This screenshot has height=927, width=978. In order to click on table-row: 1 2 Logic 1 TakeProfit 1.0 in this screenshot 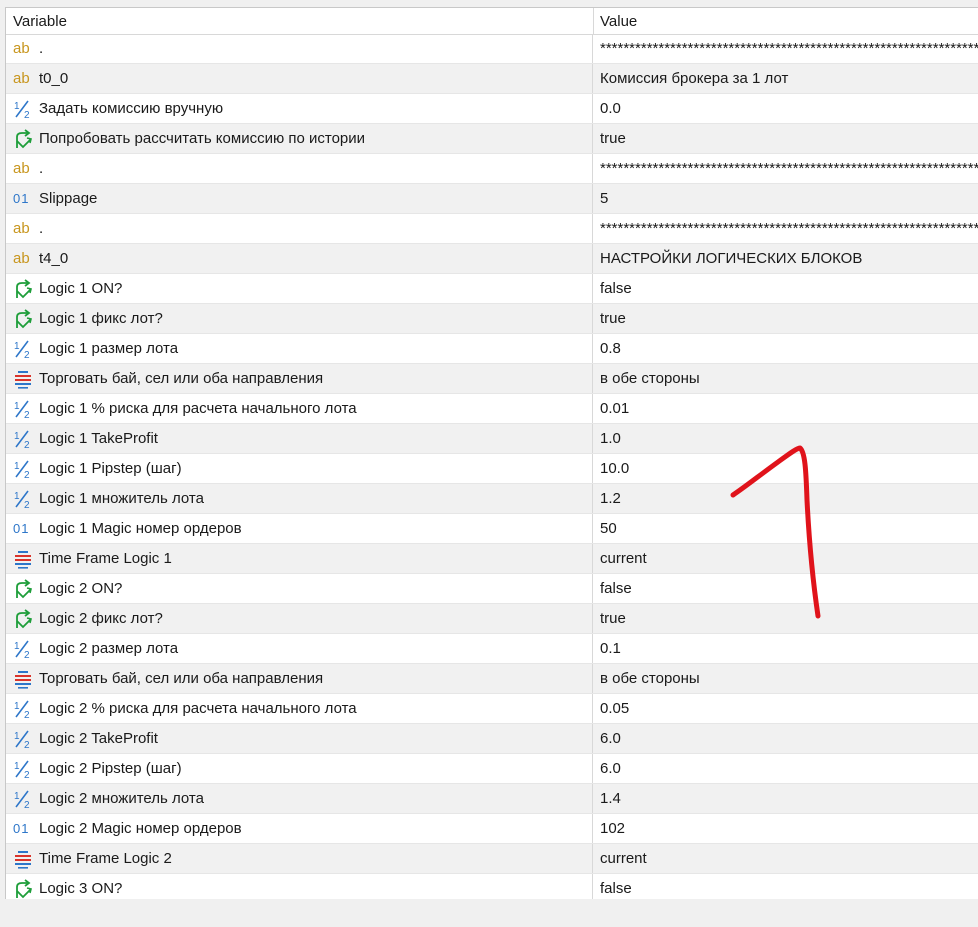, I will do `click(492, 439)`.